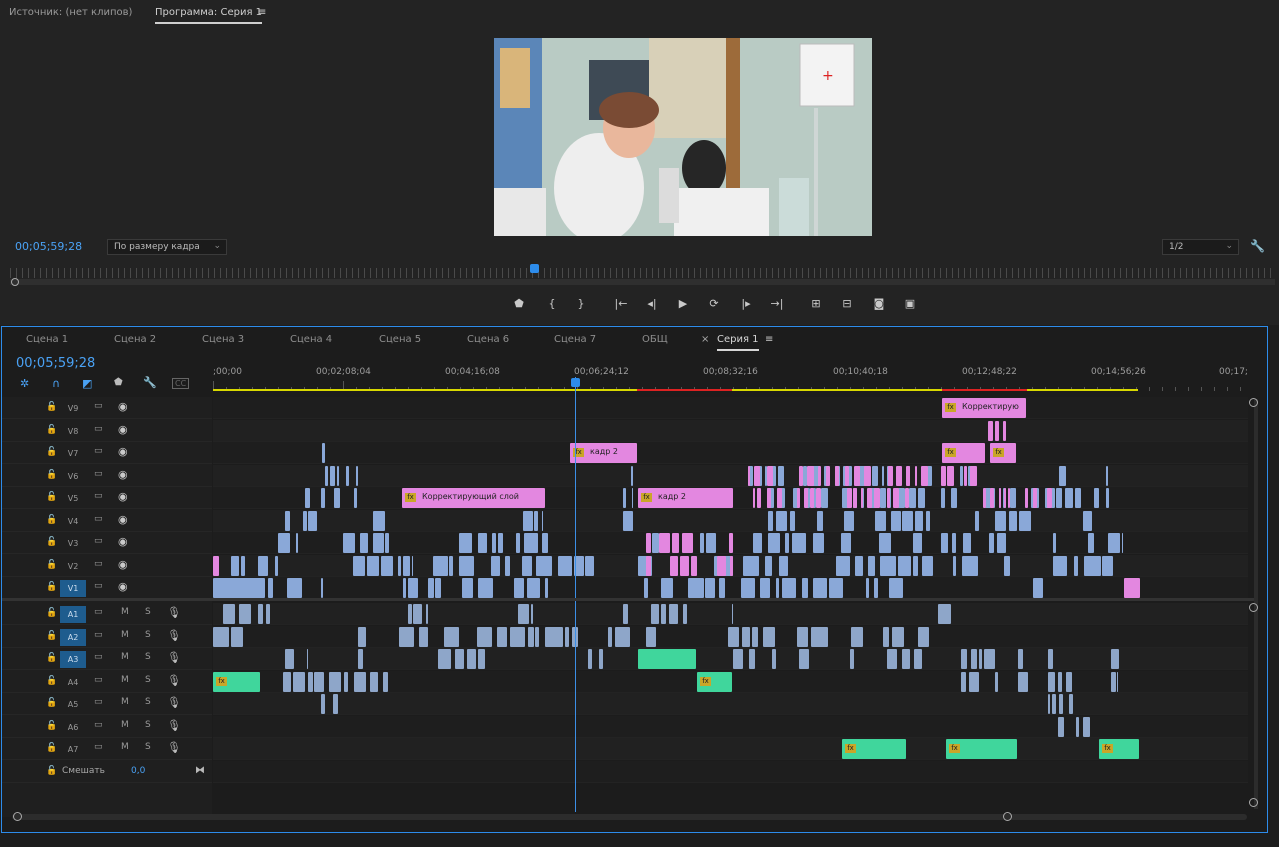 Image resolution: width=1279 pixels, height=847 pixels. What do you see at coordinates (223, 339) in the screenshot?
I see `tab-scene-3: Сцена 3` at bounding box center [223, 339].